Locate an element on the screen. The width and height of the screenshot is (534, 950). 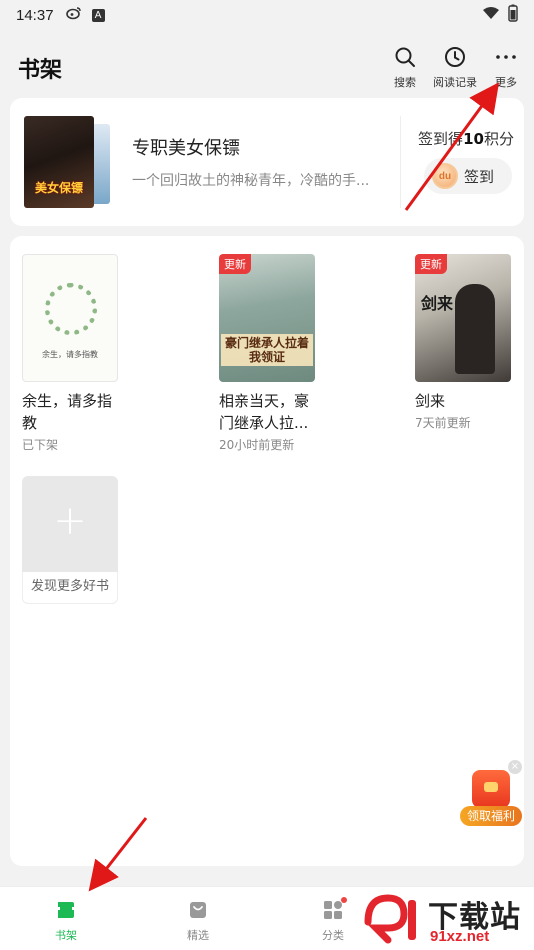
wifi-icon is located at coordinates (491, 15).